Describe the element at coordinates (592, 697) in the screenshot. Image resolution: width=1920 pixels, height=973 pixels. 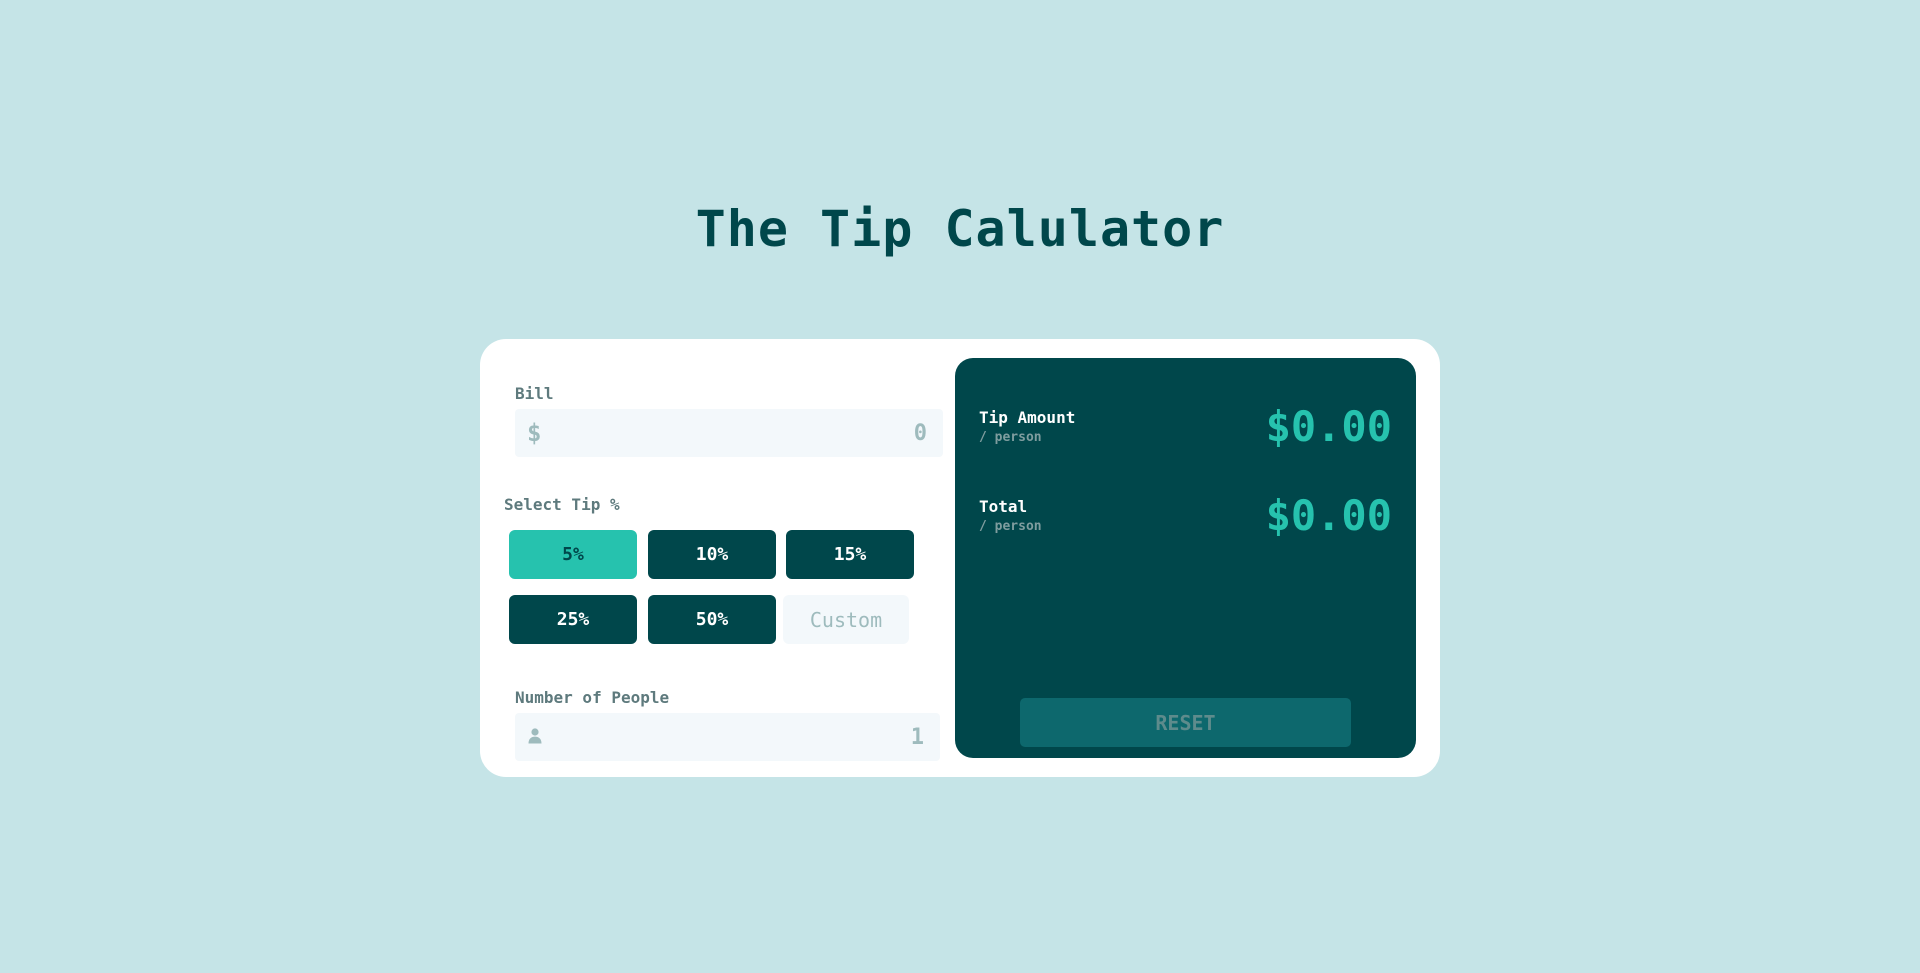
I see `people-label: Number of People` at that location.